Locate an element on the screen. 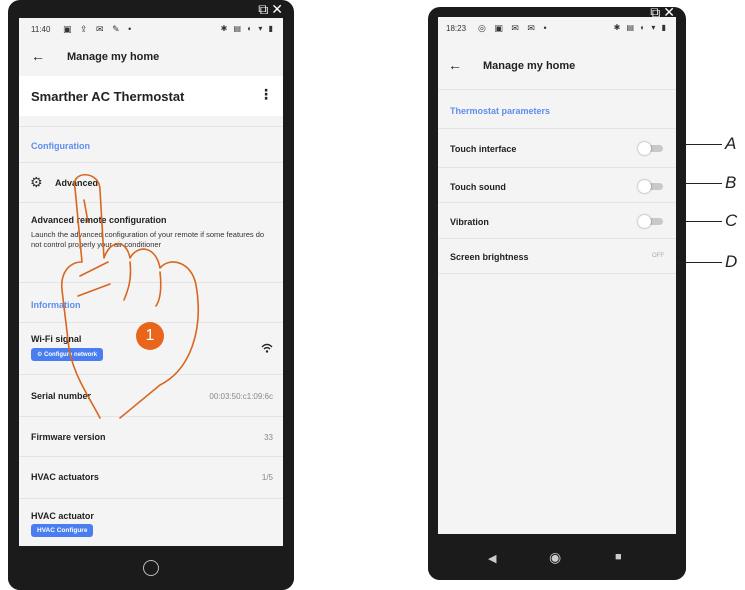 Image resolution: width=745 pixels, height=590 pixels. back-triangle-icon: ◀ is located at coordinates (492, 558).